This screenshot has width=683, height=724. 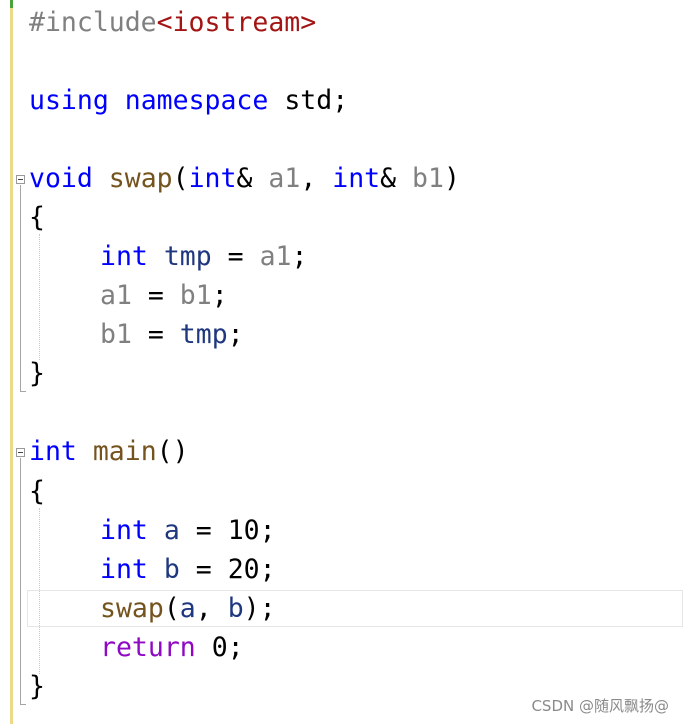 I want to click on watermark: CSDN @随风飘扬@, so click(x=600, y=706).